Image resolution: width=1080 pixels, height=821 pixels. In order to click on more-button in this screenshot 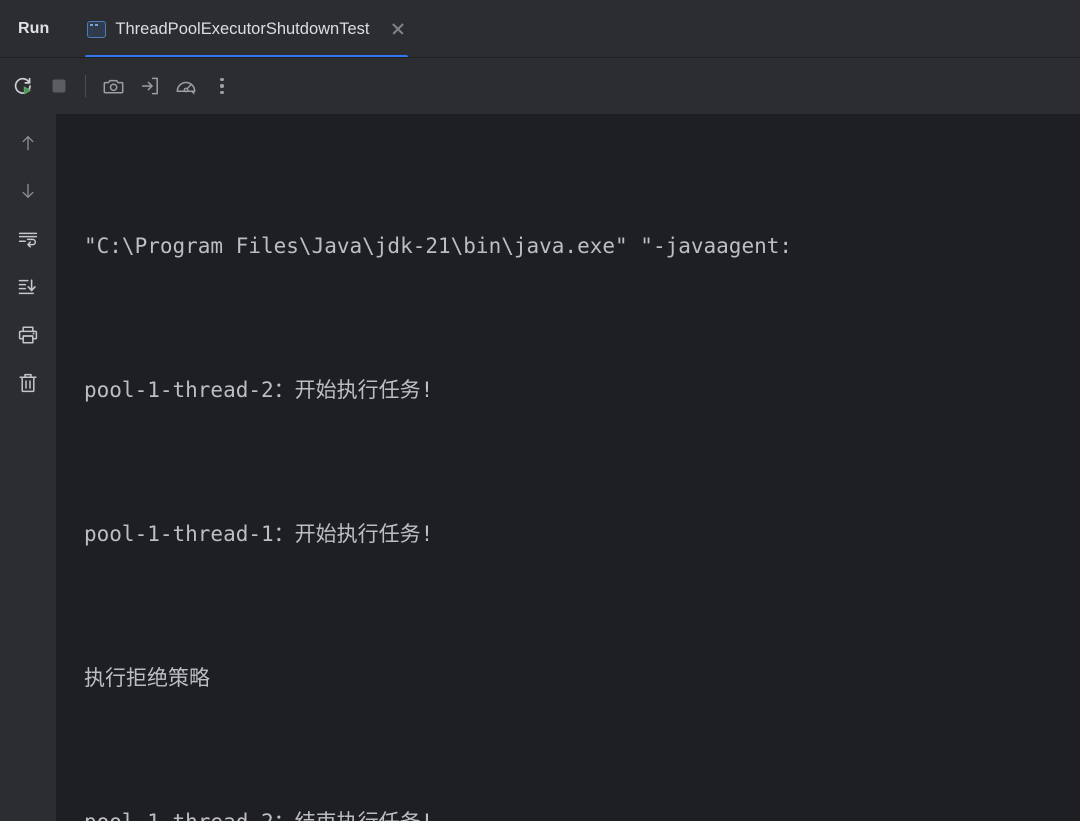, I will do `click(222, 86)`.